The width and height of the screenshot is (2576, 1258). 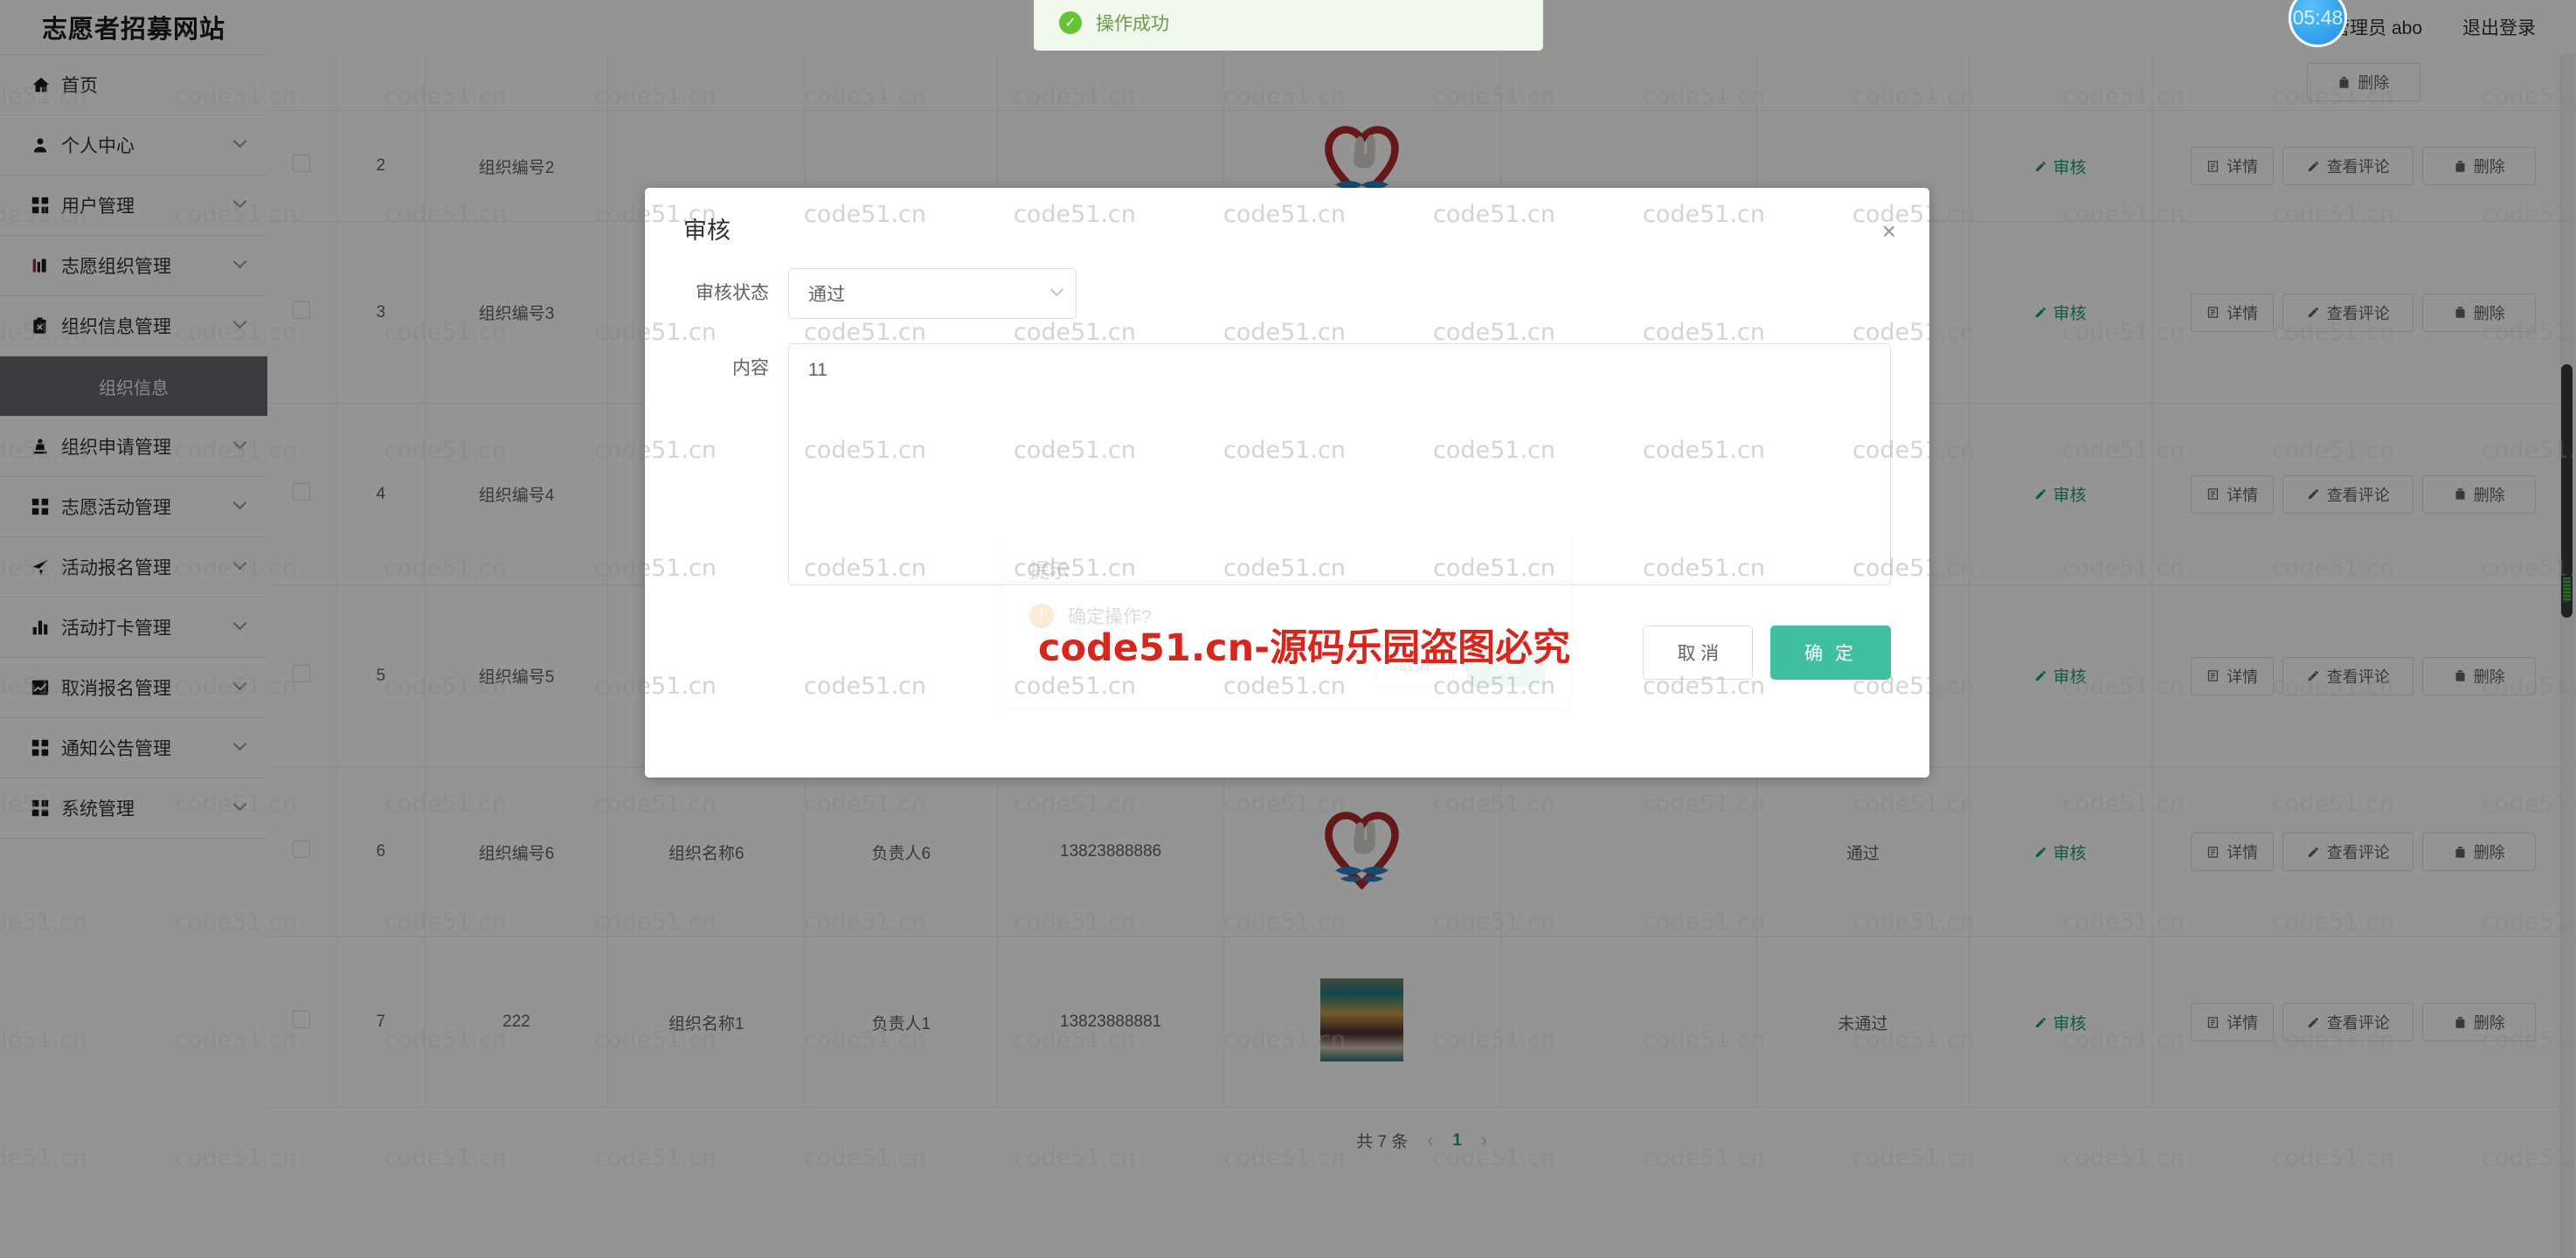 I want to click on toast-message: 操作成功, so click(x=1132, y=24).